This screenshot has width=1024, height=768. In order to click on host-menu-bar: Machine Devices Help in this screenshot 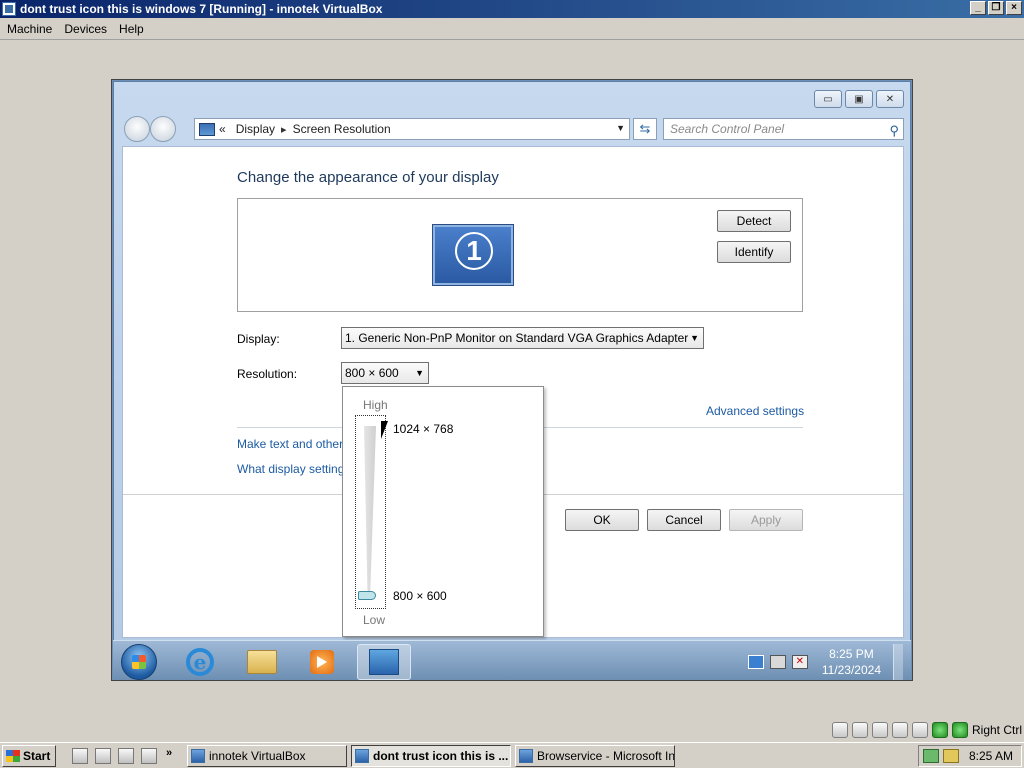, I will do `click(512, 29)`.